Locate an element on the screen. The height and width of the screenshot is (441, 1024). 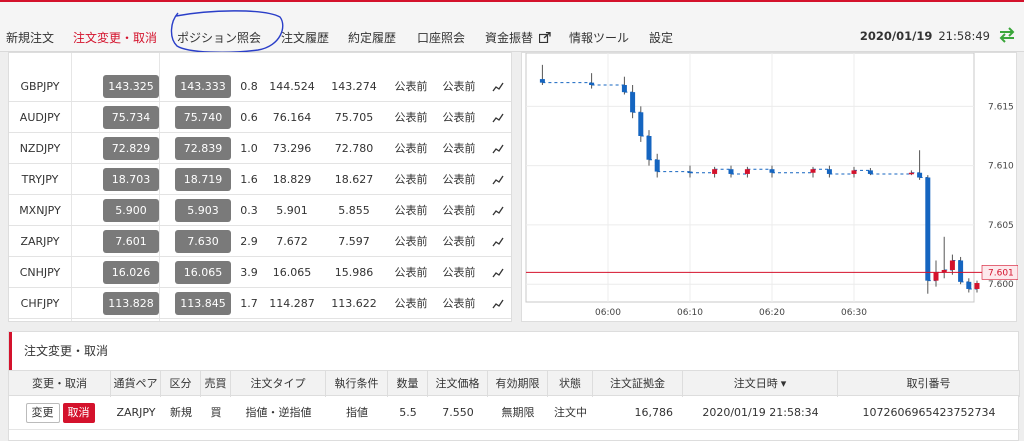
rate-low: 5.855 is located at coordinates (354, 210).